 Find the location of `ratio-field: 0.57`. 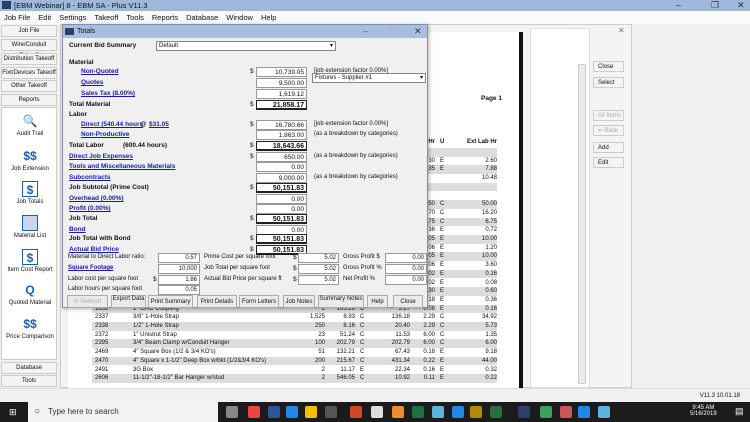

ratio-field: 0.57 is located at coordinates (179, 258).